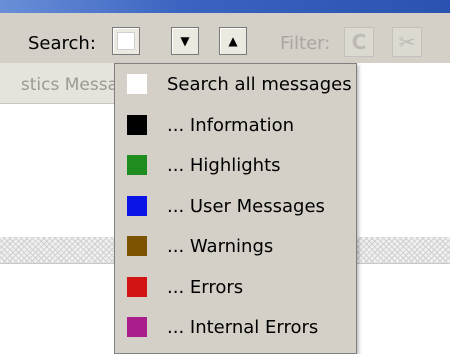 This screenshot has height=354, width=450. I want to click on menu-item-label: ... Highlights, so click(224, 165).